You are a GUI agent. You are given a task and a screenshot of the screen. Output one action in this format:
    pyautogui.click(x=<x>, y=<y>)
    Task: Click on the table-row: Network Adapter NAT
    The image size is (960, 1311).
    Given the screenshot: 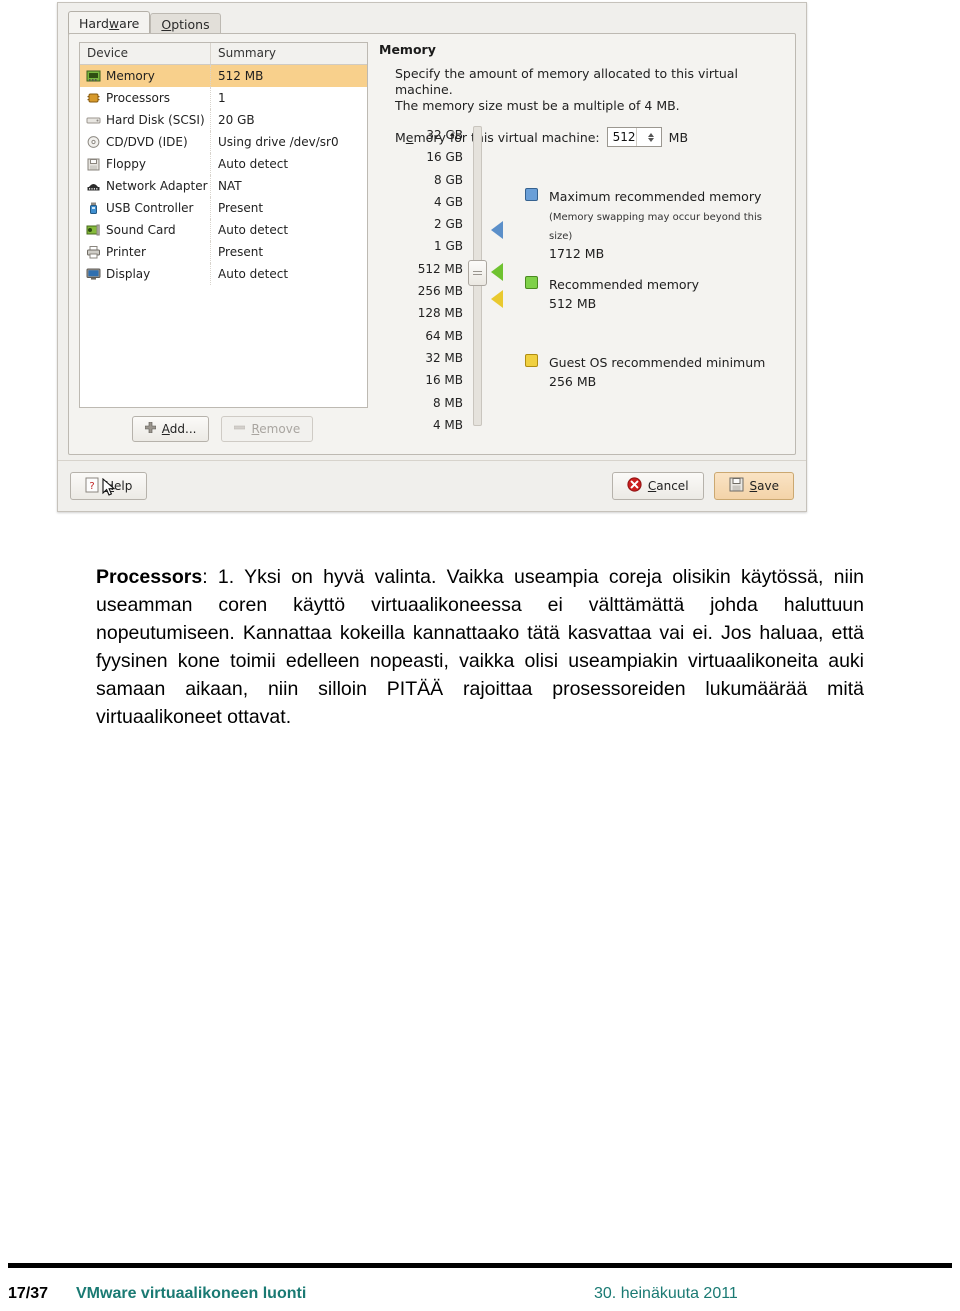 What is the action you would take?
    pyautogui.click(x=223, y=186)
    